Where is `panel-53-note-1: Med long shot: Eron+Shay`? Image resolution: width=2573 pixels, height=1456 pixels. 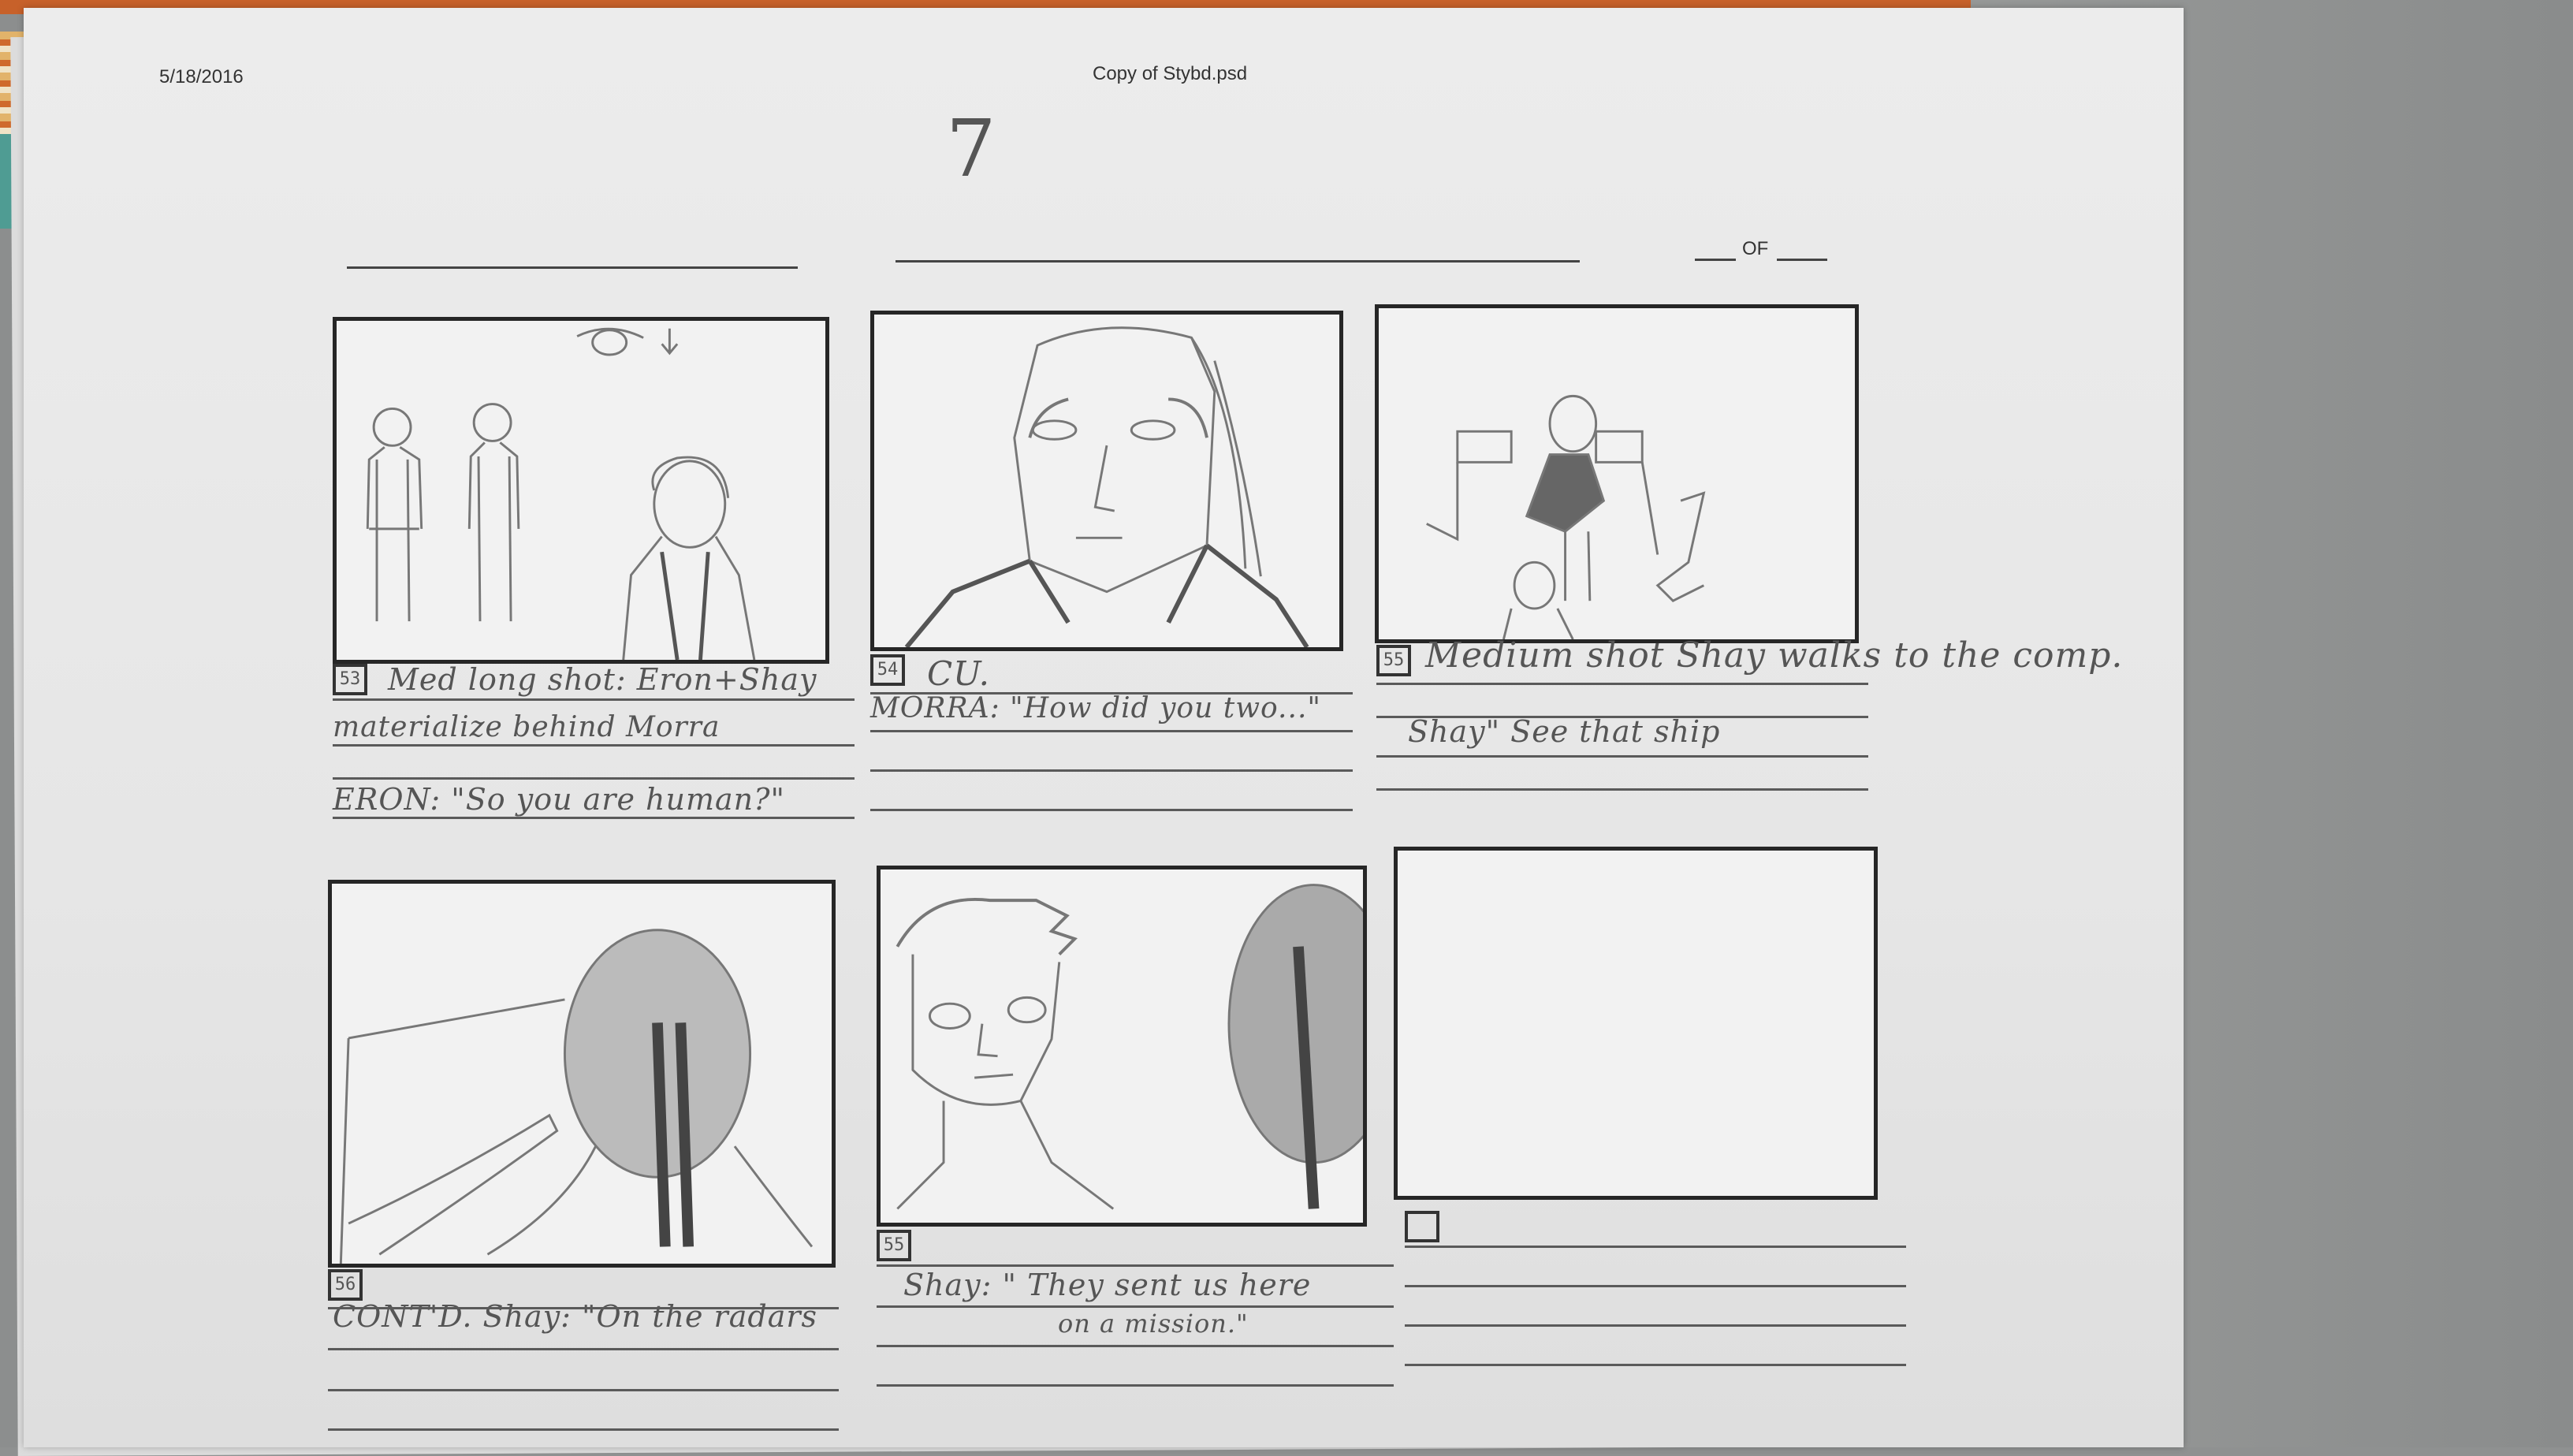 panel-53-note-1: Med long shot: Eron+Shay is located at coordinates (602, 679).